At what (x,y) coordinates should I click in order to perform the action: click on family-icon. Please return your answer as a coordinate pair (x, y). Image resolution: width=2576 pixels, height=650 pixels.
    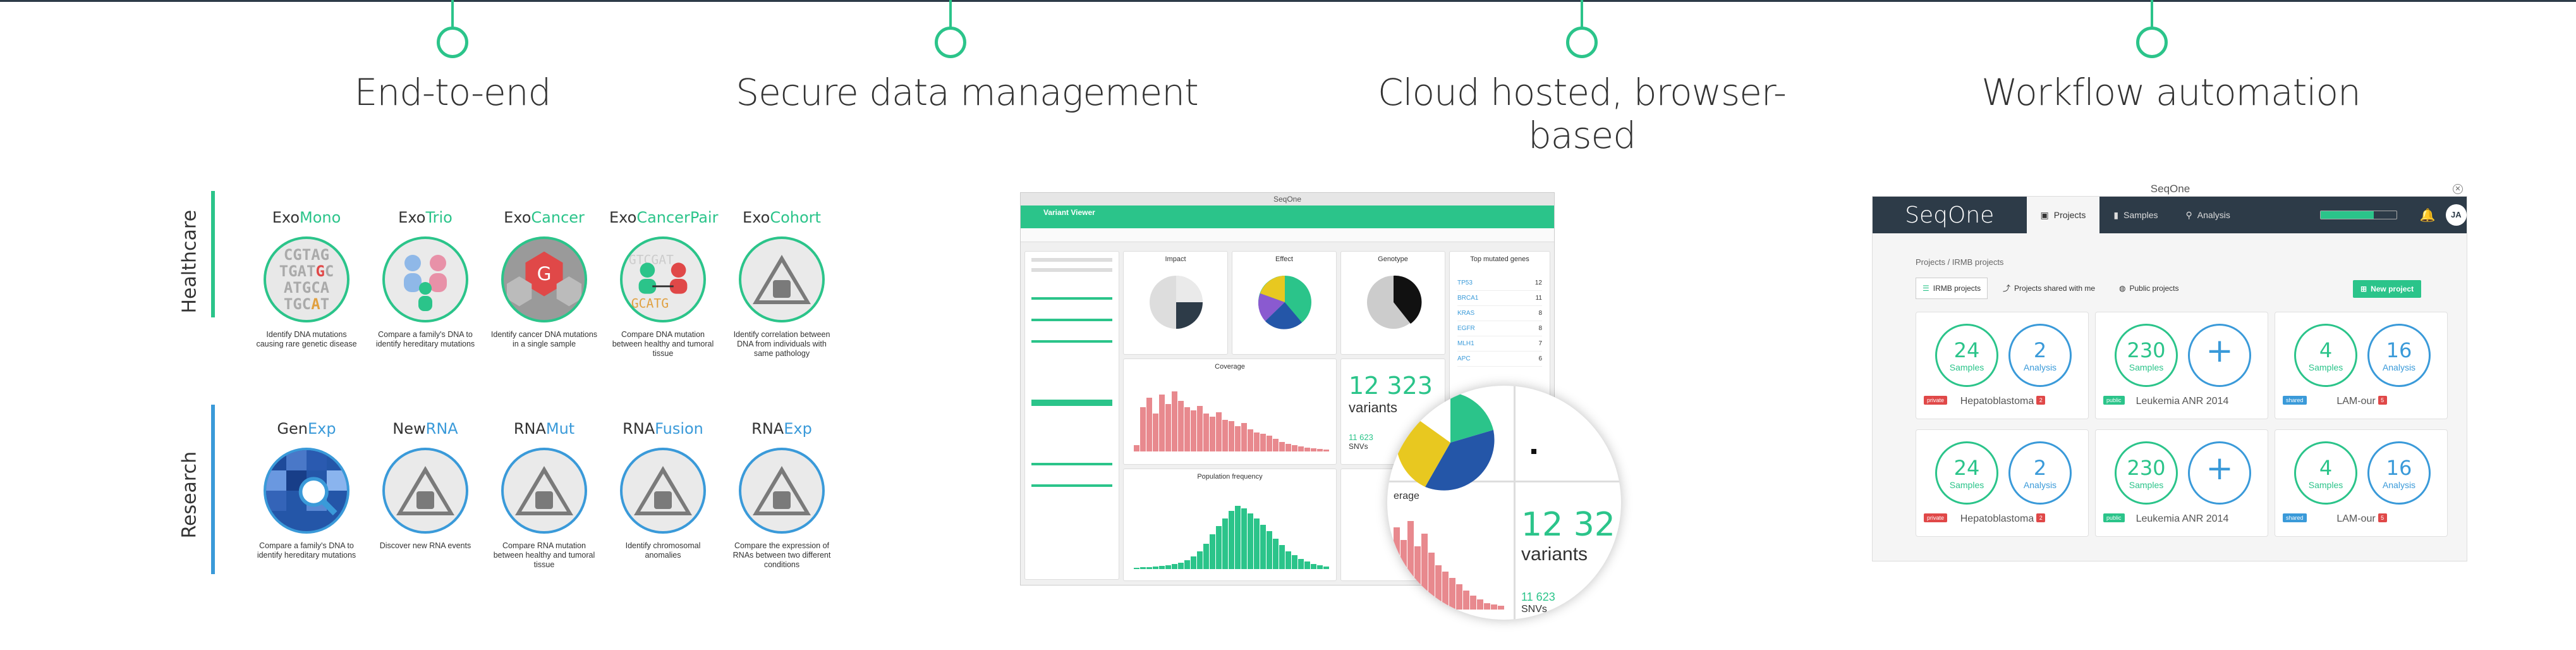
    Looking at the image, I should click on (425, 279).